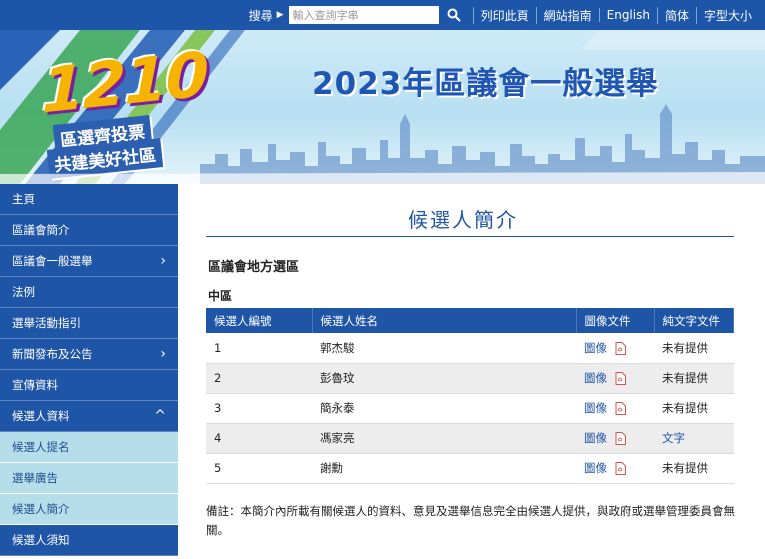 The image size is (765, 559). Describe the element at coordinates (52, 354) in the screenshot. I see `sidebar-item-label: 新聞發布及公告` at that location.